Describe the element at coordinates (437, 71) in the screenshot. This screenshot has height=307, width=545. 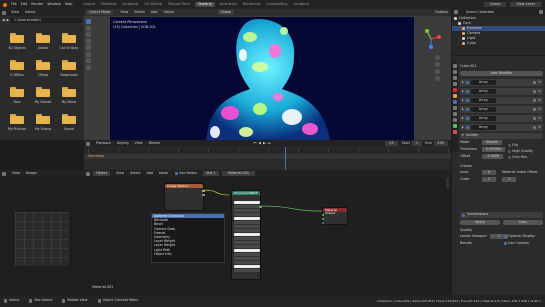
I see `camera-view-icon` at that location.